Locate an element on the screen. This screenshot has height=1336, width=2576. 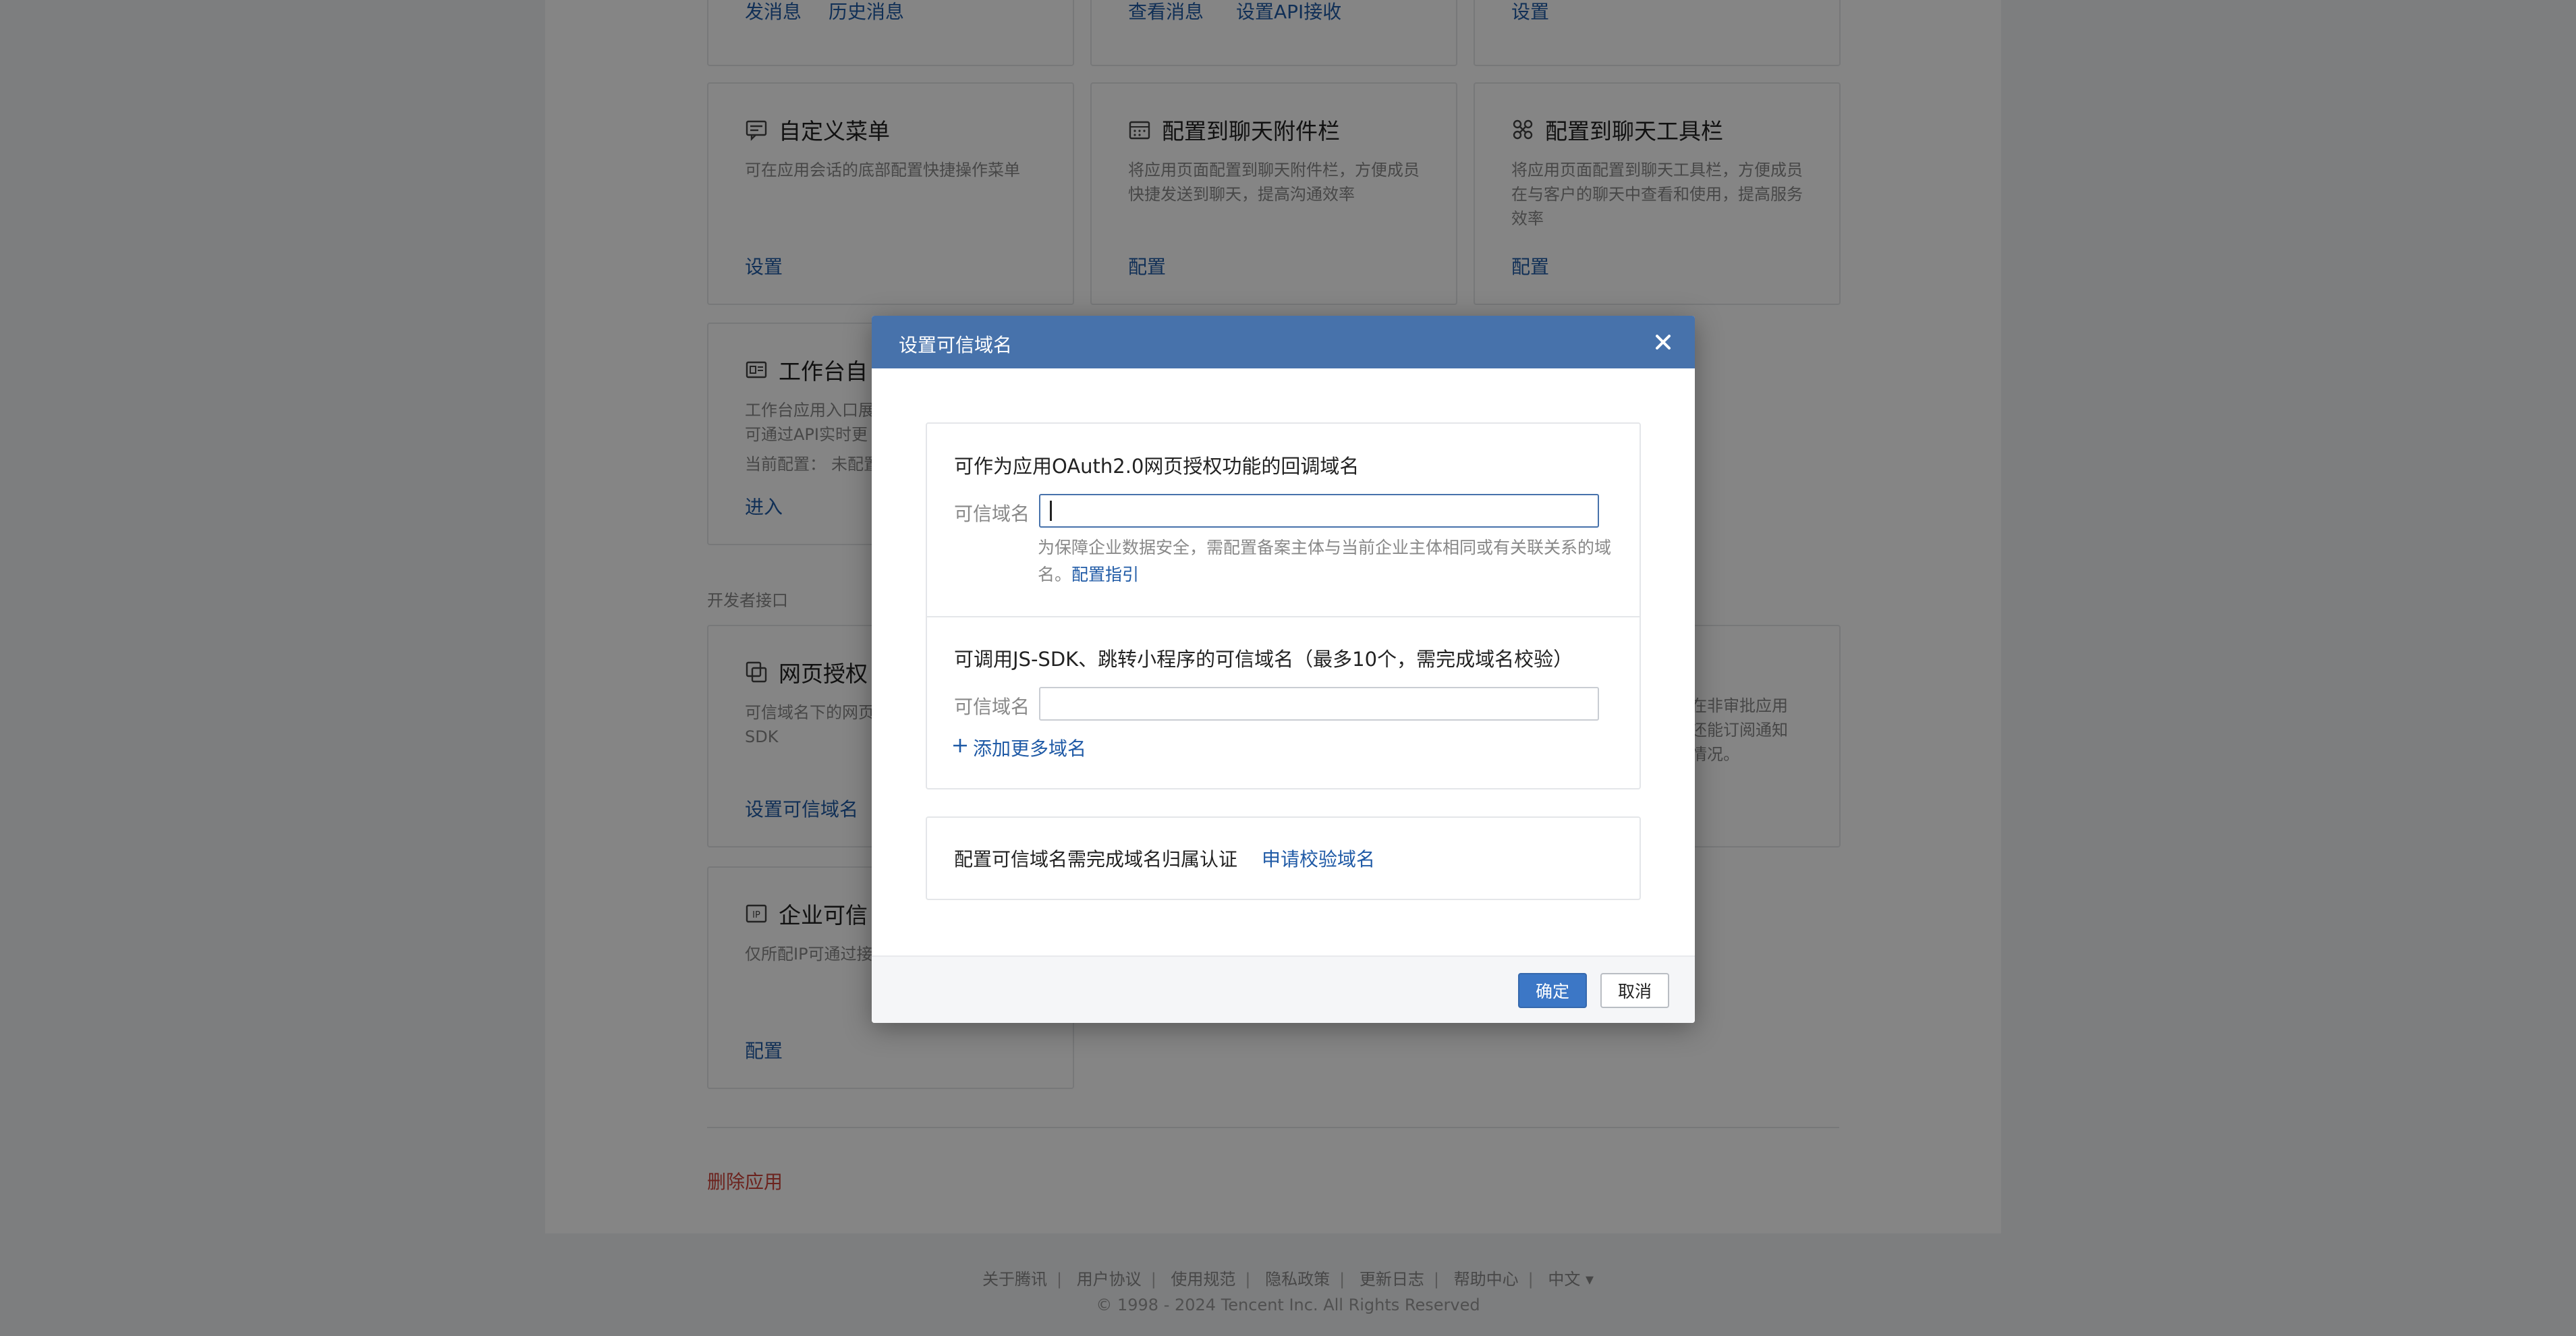
plus-icon is located at coordinates (960, 748).